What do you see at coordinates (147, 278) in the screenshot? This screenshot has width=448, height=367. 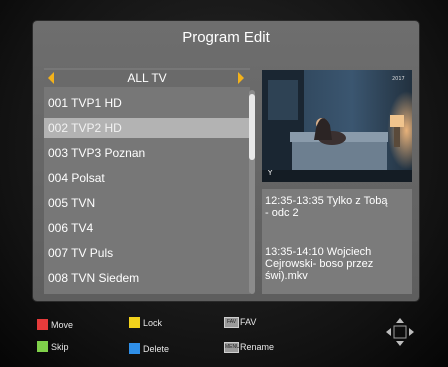 I see `channel-item: 008 TVN Siedem` at bounding box center [147, 278].